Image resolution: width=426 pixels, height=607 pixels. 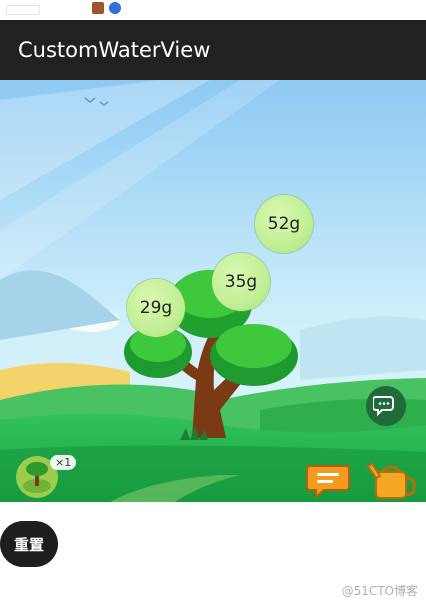 I want to click on reset-button: 重置, so click(x=29, y=544).